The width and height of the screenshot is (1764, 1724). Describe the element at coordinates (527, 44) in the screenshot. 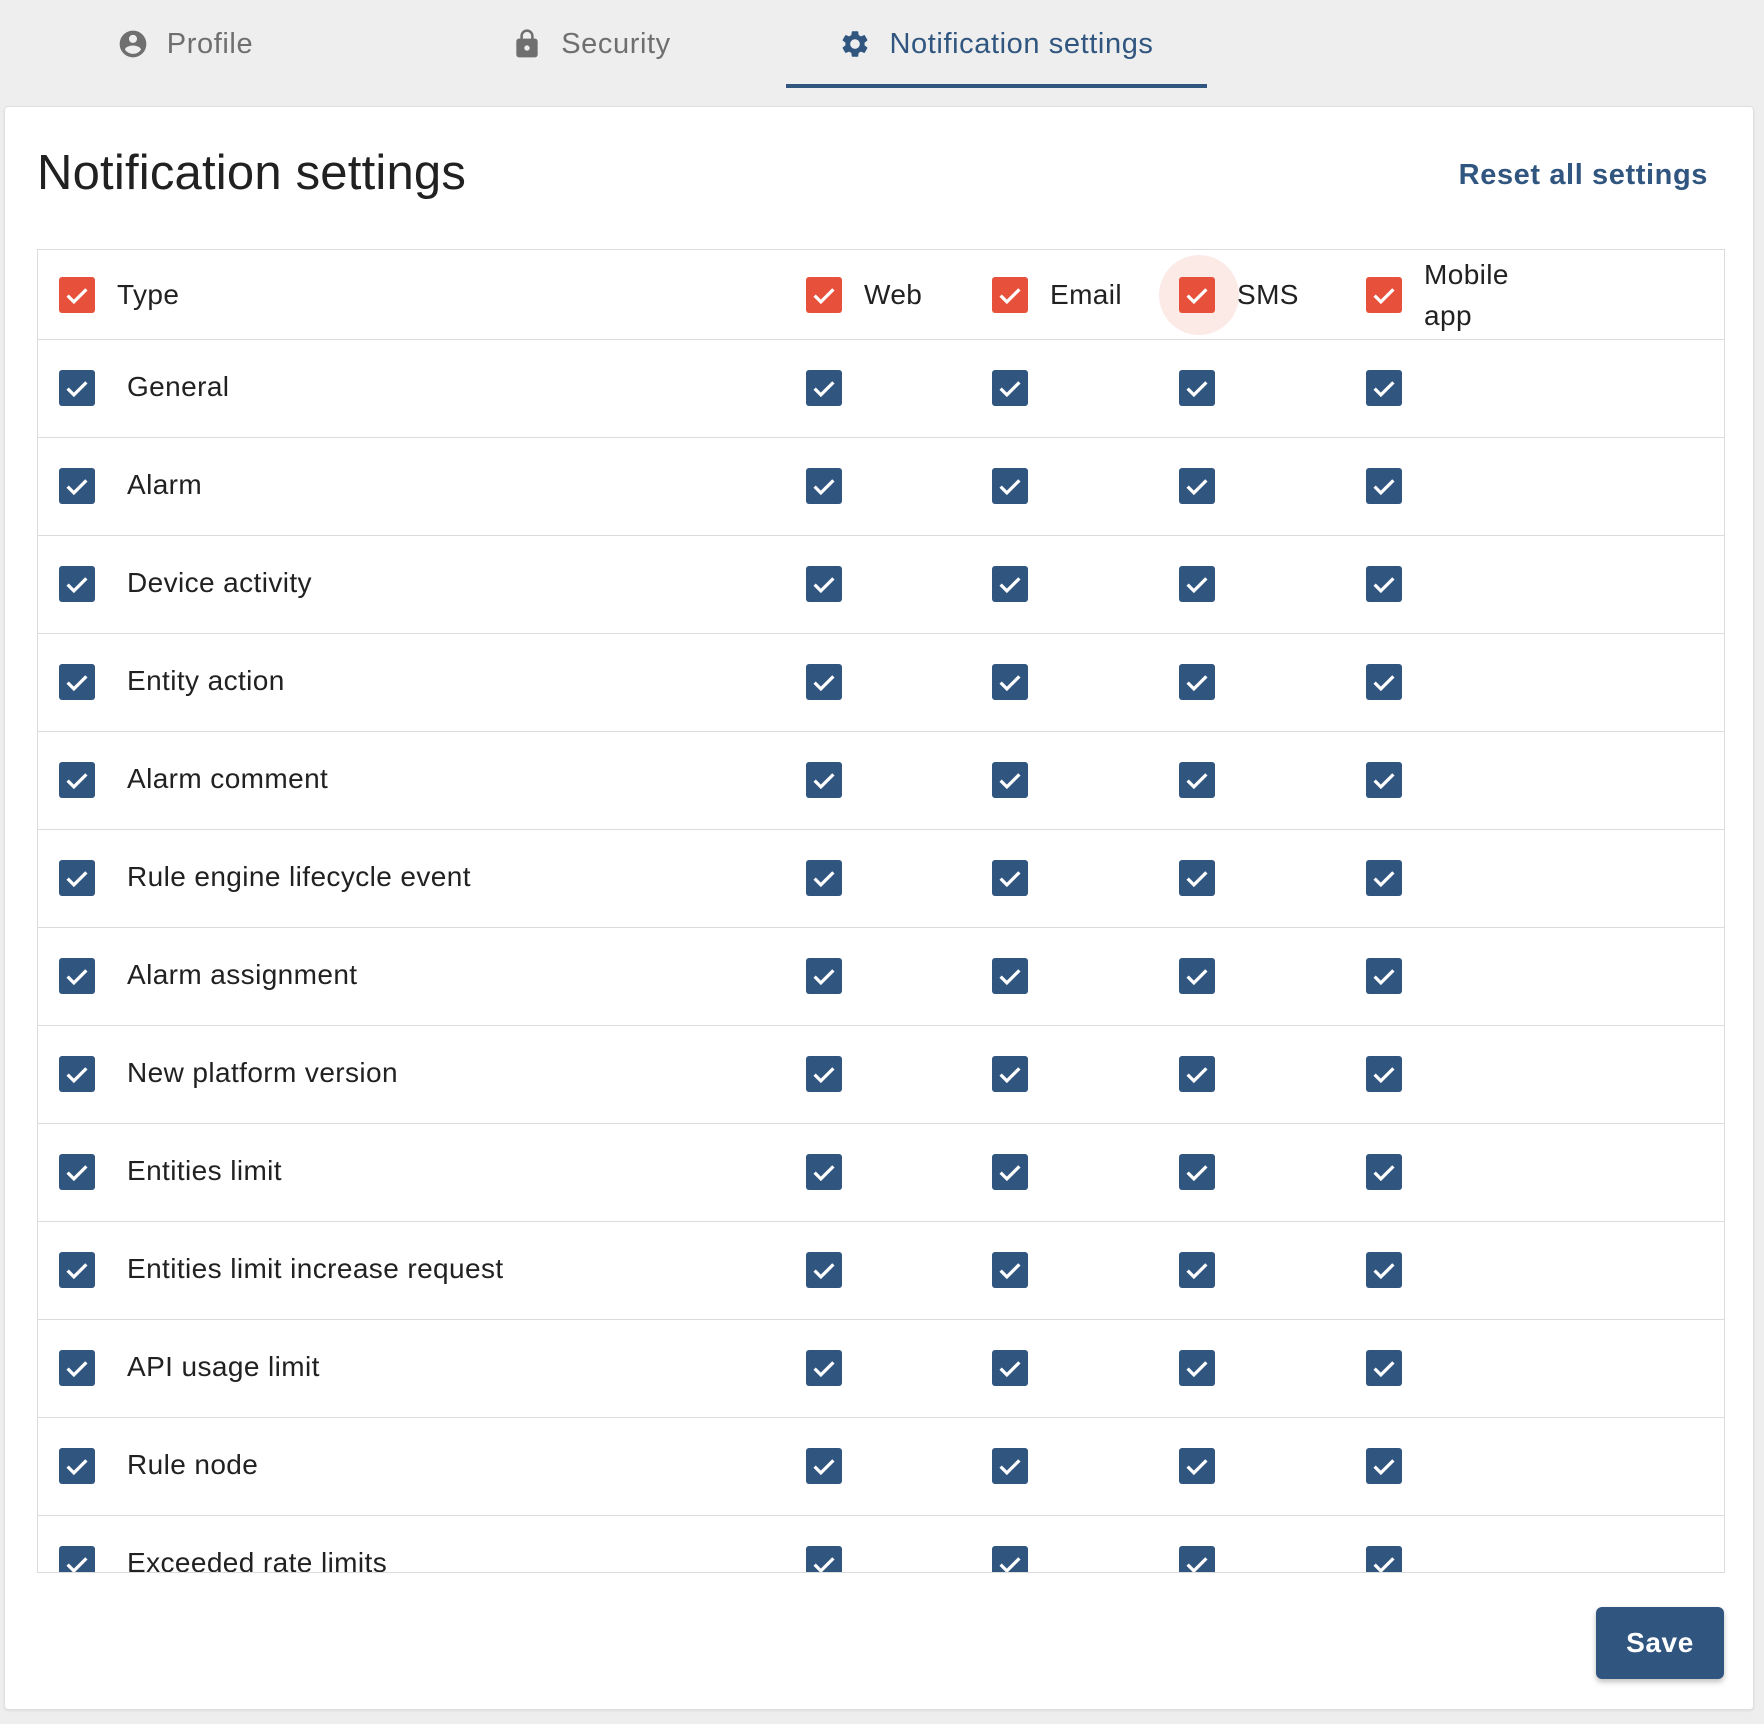

I see `lock-icon` at that location.